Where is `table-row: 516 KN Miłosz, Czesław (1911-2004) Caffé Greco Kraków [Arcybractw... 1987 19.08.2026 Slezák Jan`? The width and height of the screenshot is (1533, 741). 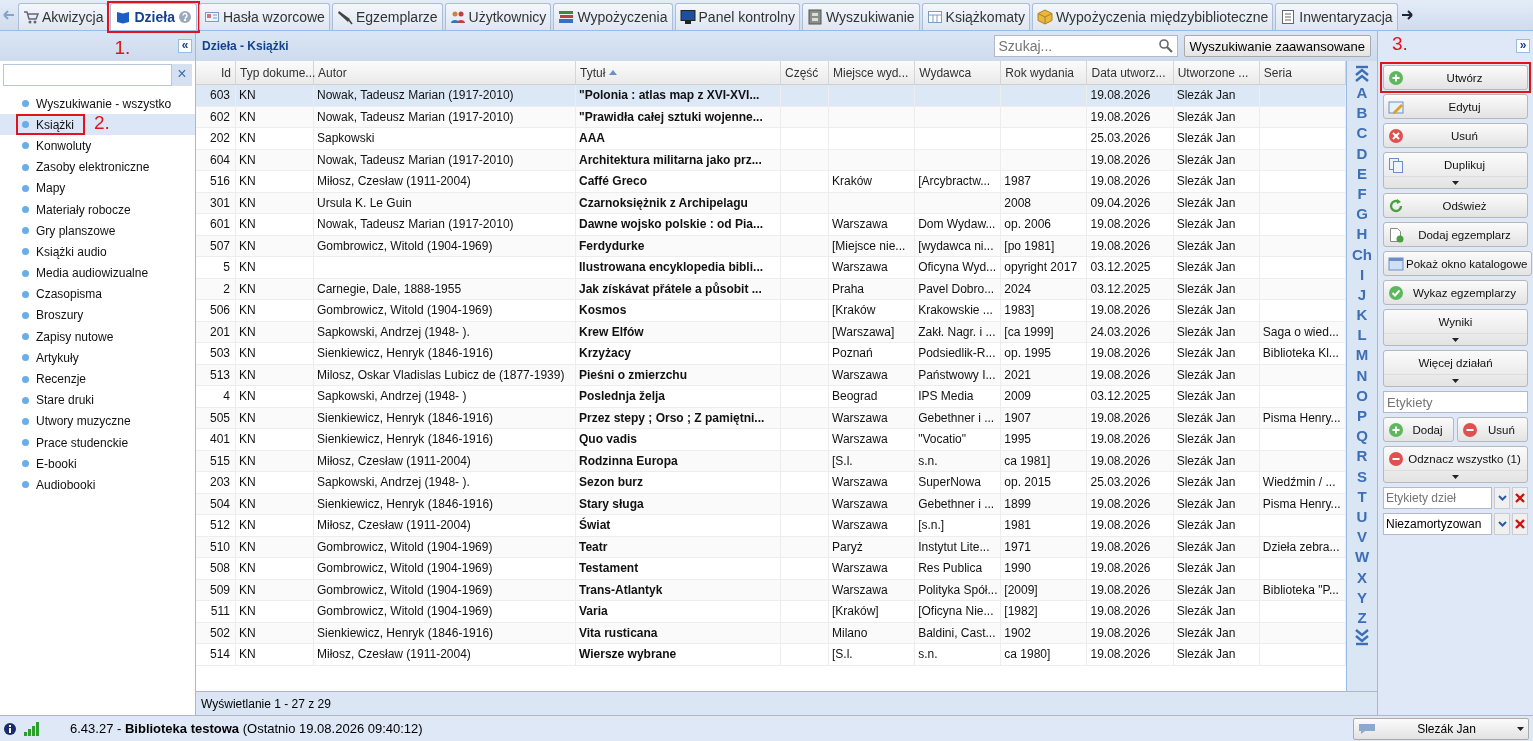
table-row: 516 KN Miłosz, Czesław (1911-2004) Caffé Greco Kraków [Arcybractw... 1987 19.08.2026 Slezák Jan is located at coordinates (771, 182).